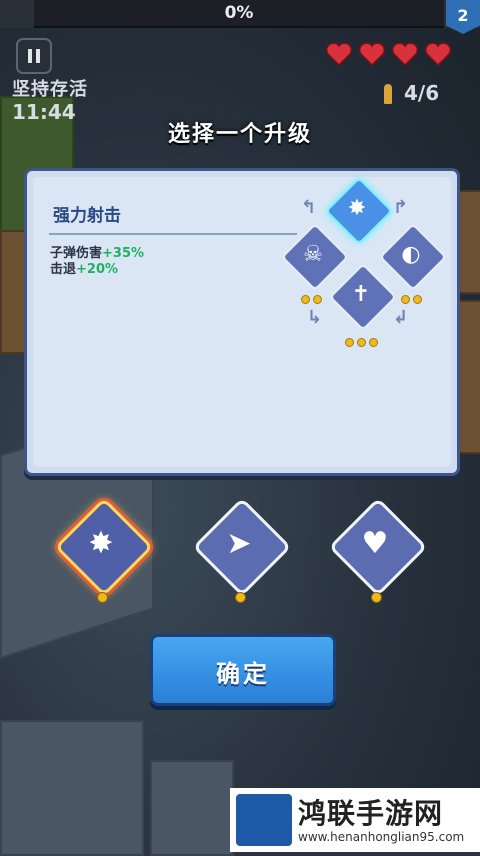 This screenshot has width=480, height=856. I want to click on tree-arrow-icon: ↰, so click(309, 207).